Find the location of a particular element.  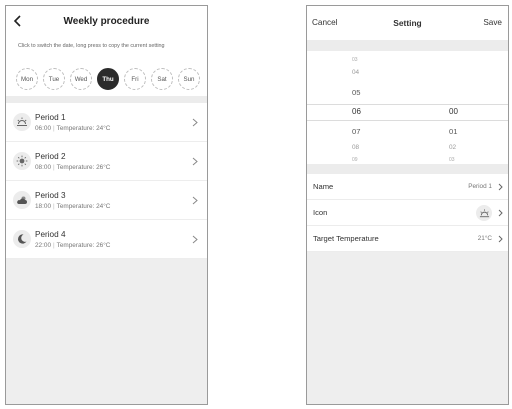

period-detail: 08:00 | Temperature: 26°C is located at coordinates (73, 167).